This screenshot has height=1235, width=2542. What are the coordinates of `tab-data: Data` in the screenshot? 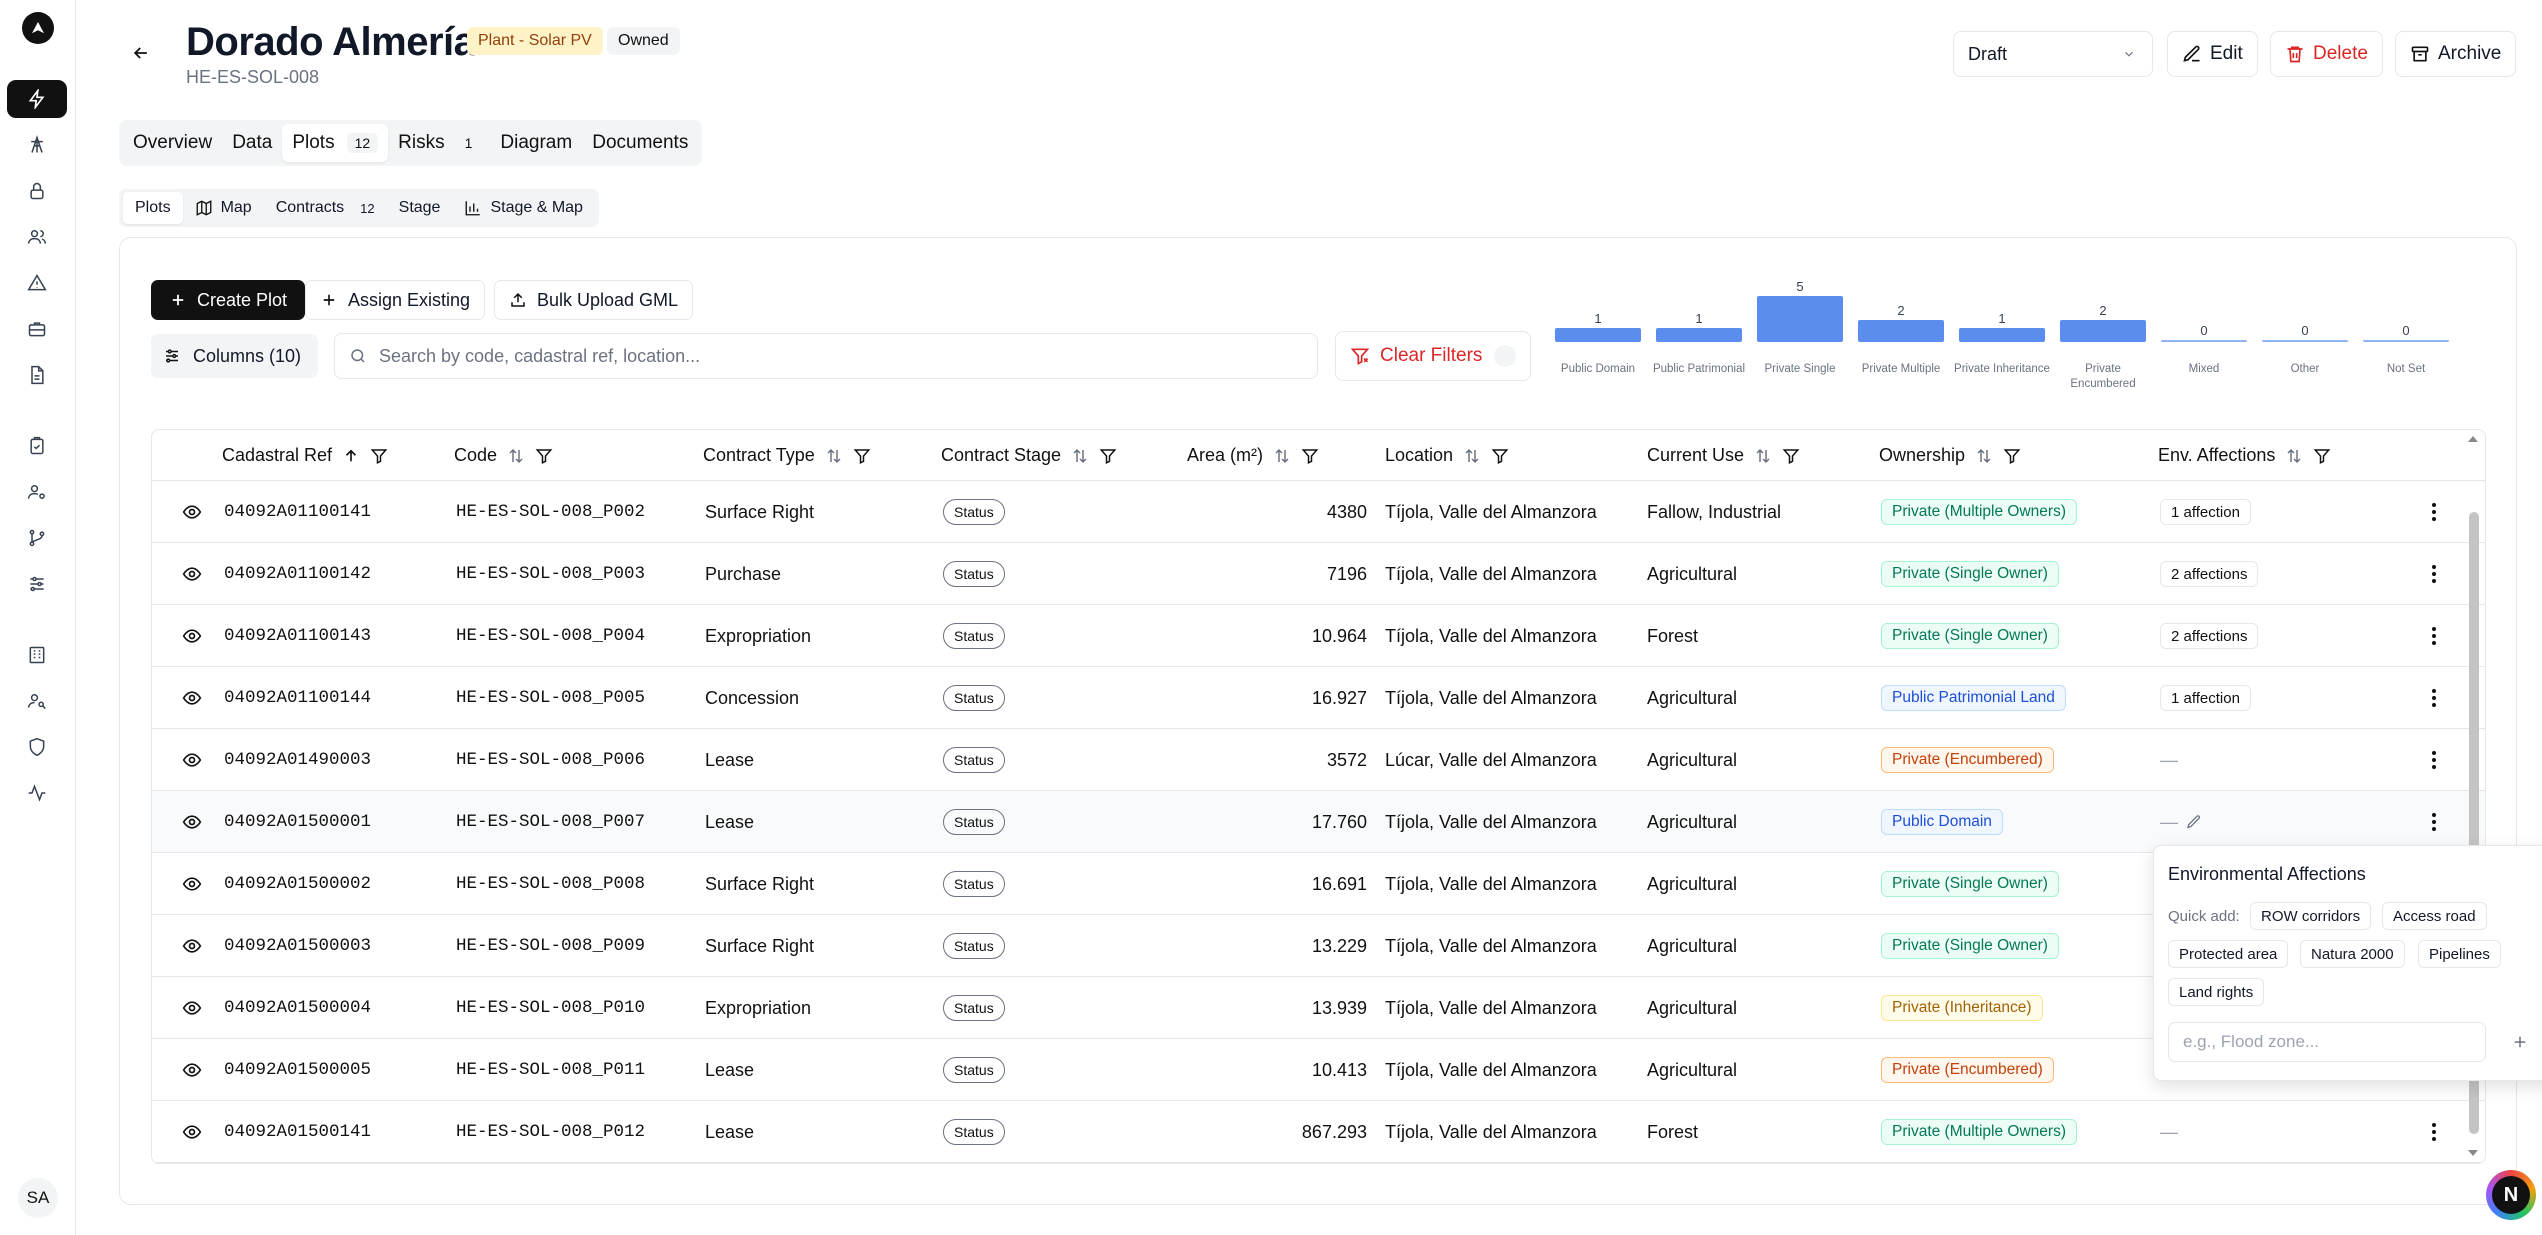 It's located at (252, 143).